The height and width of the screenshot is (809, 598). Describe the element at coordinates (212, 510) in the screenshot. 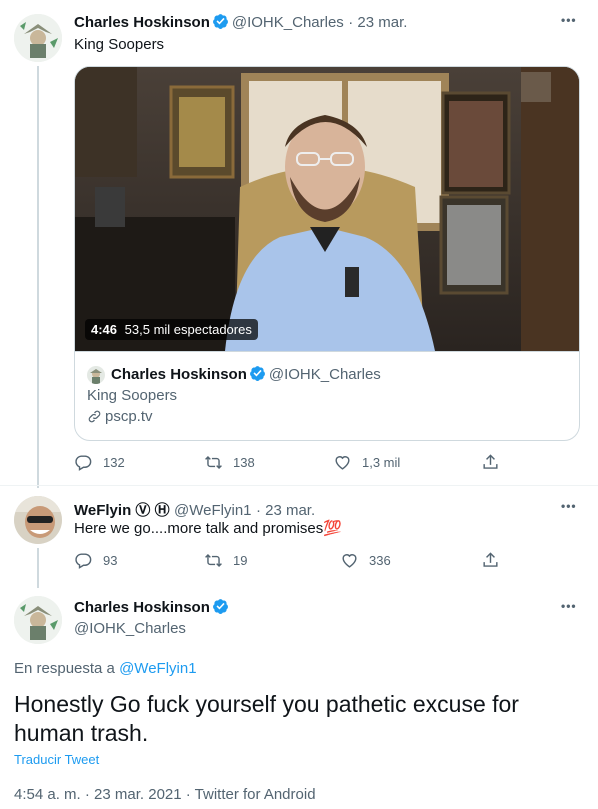

I see `author-handle: @WeFlyin1` at that location.